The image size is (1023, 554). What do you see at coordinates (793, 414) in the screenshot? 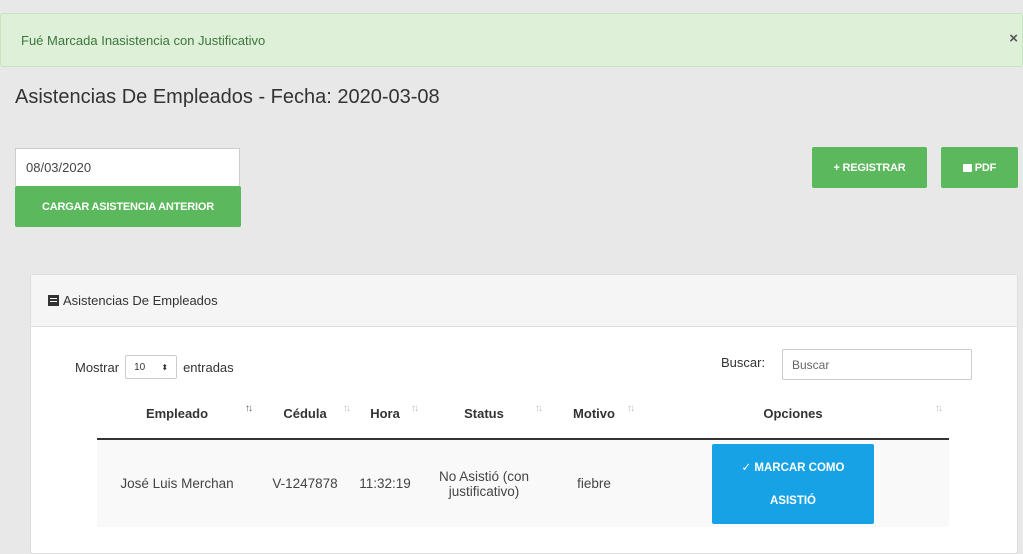
I see `column-header-options: Opciones ↑↓` at bounding box center [793, 414].